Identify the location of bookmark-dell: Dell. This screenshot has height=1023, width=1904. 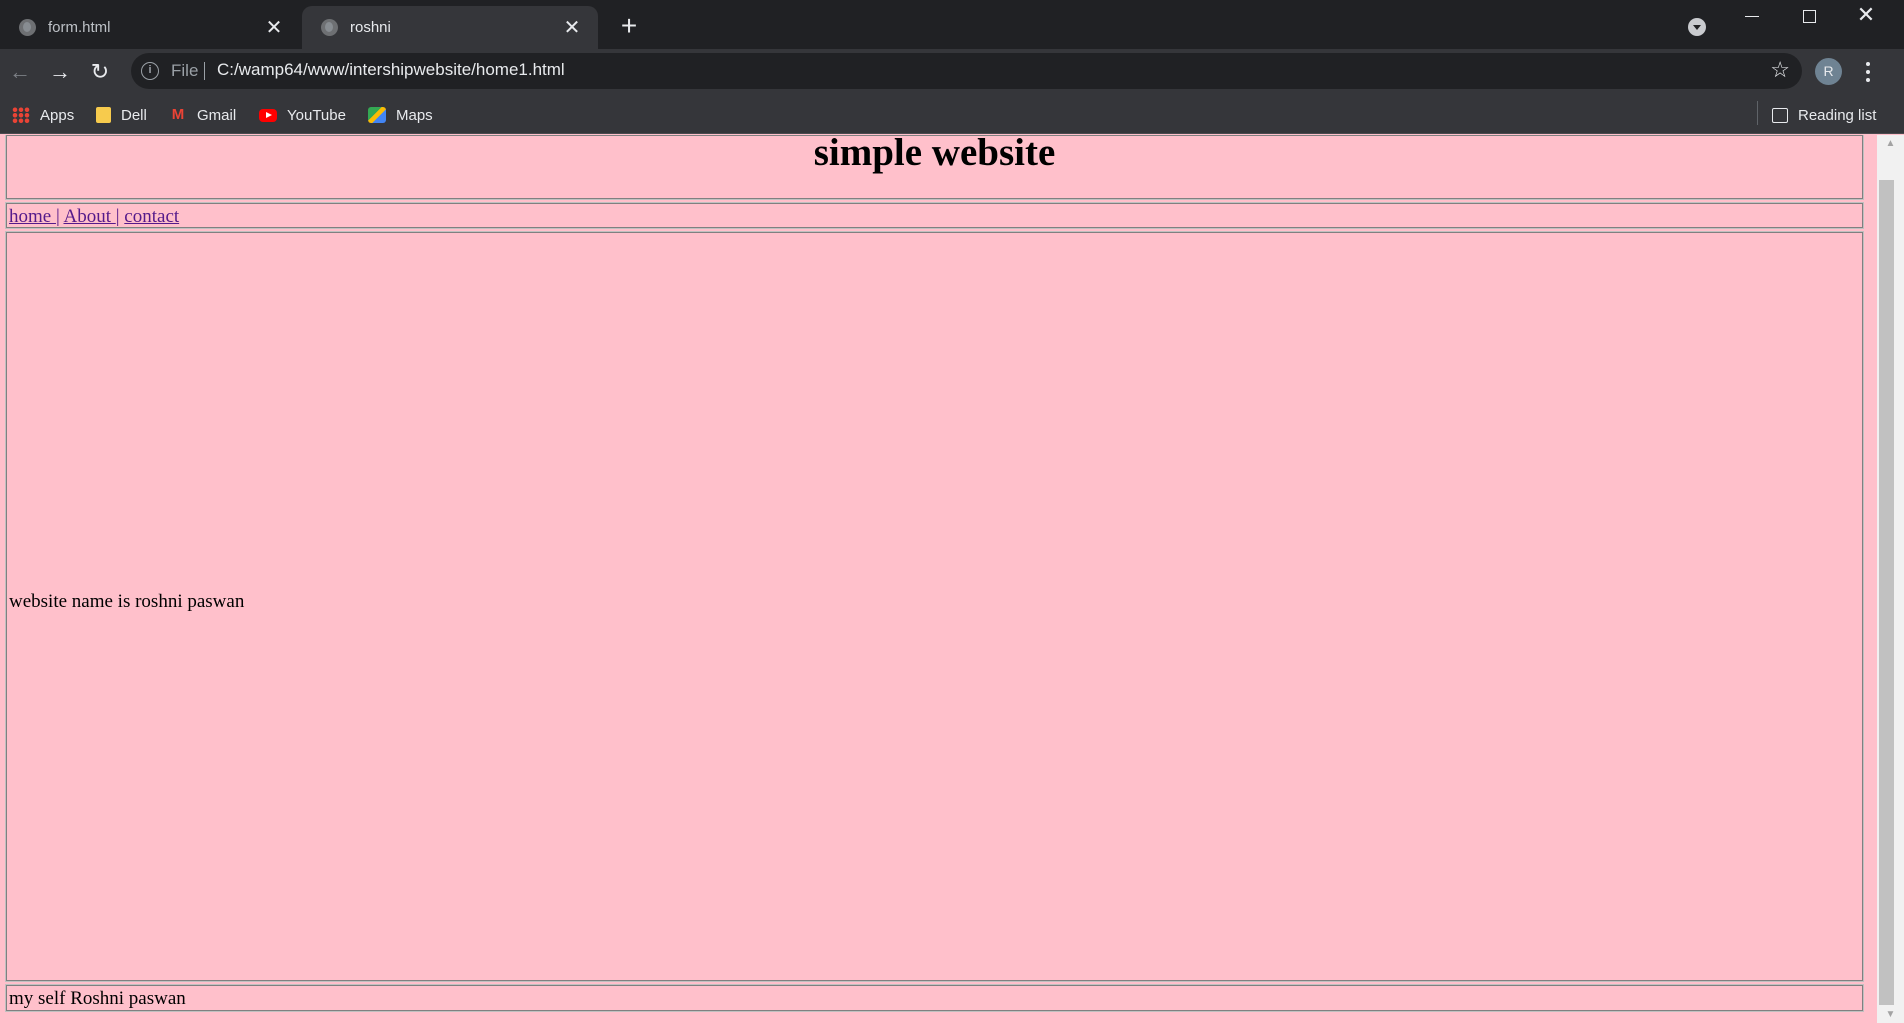
(121, 115).